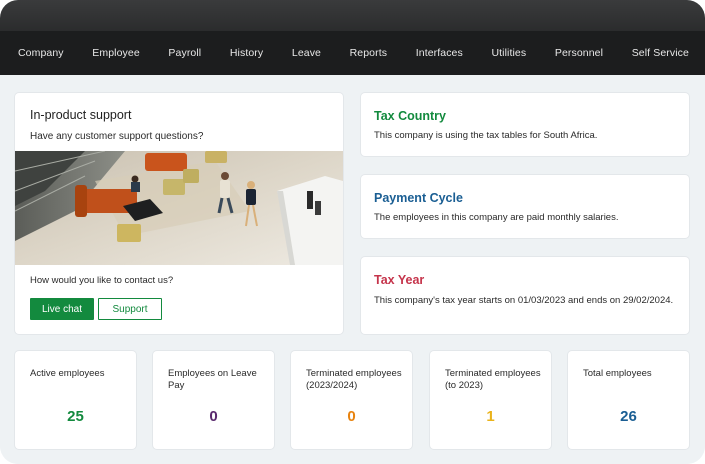 The height and width of the screenshot is (464, 705). Describe the element at coordinates (628, 400) in the screenshot. I see `stat-card-total-employees: Total employees 26` at that location.